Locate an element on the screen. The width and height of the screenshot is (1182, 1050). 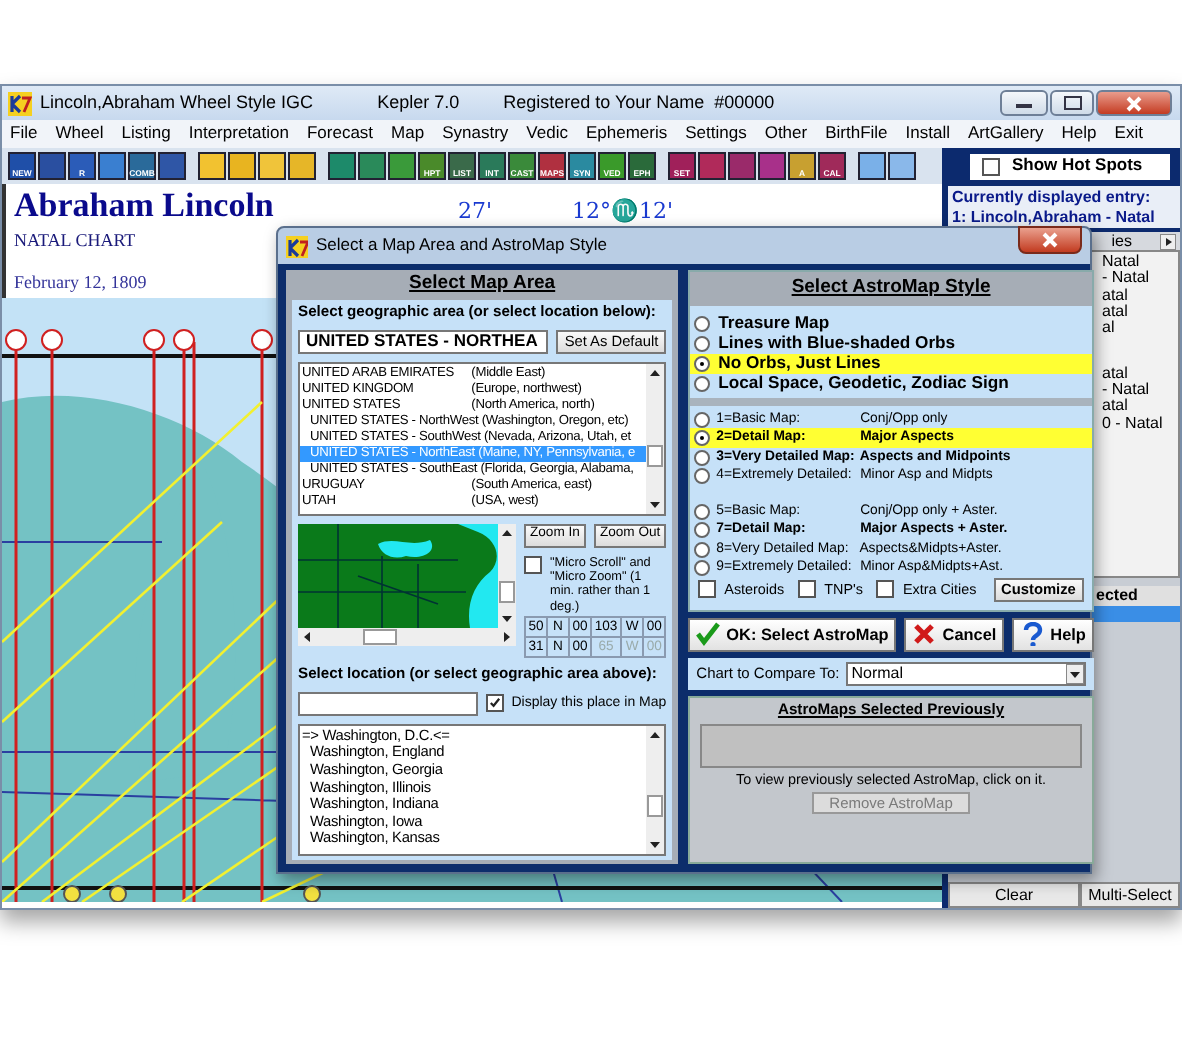
scroll-right-button is located at coordinates (1168, 241).